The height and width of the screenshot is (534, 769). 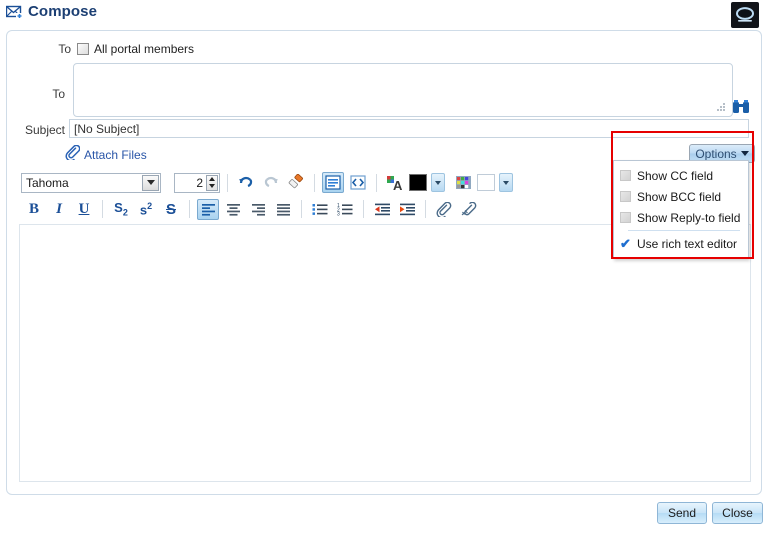 What do you see at coordinates (44, 130) in the screenshot?
I see `subject-label: Subject` at bounding box center [44, 130].